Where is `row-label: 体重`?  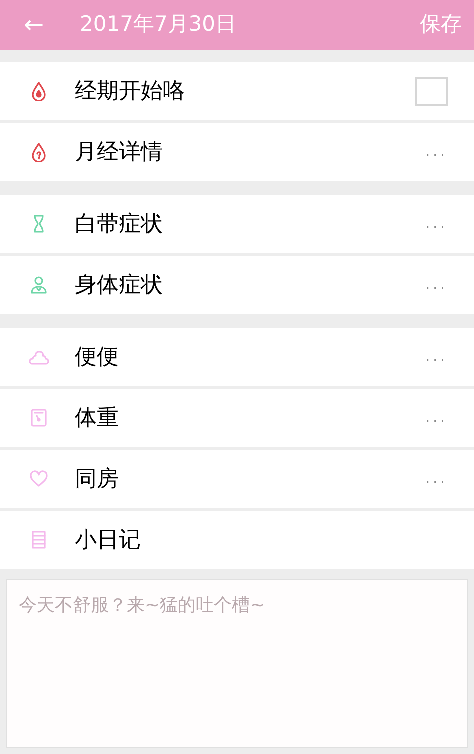
row-label: 体重 is located at coordinates (97, 418).